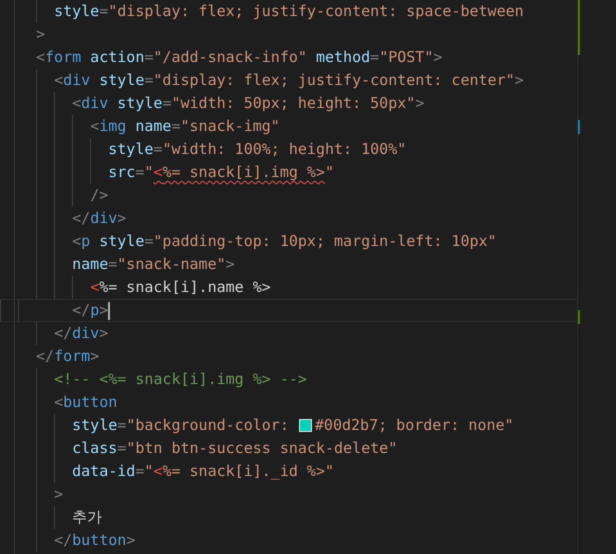 The image size is (616, 554). I want to click on code-line: <form action="/add-snack-info" method="POST">, so click(239, 57).